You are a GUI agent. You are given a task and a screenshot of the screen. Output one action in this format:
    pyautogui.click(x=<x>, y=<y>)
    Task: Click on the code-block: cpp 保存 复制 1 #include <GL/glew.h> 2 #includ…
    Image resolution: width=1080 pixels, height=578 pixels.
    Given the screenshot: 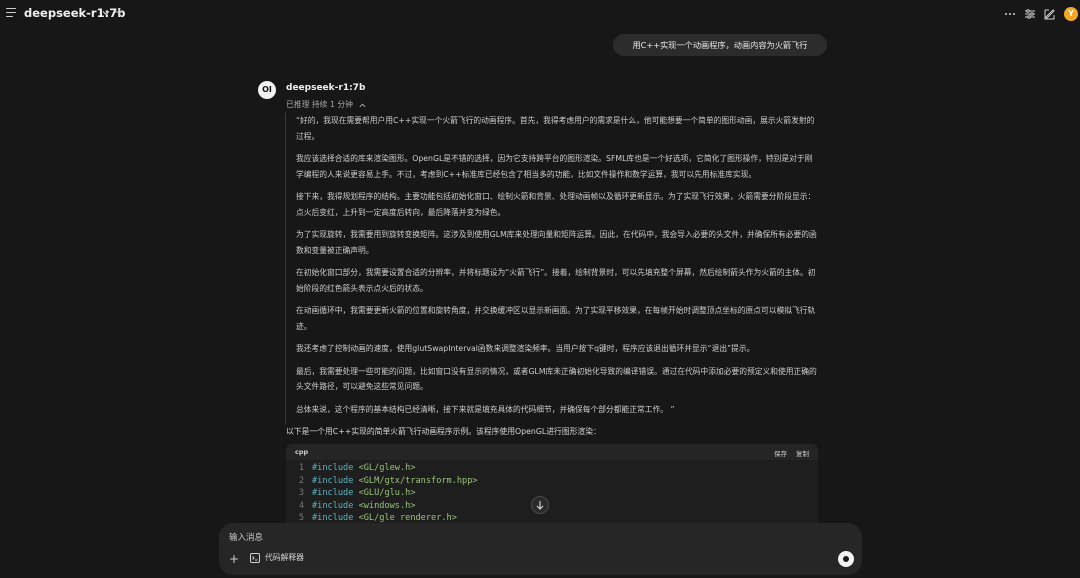 What is the action you would take?
    pyautogui.click(x=552, y=484)
    